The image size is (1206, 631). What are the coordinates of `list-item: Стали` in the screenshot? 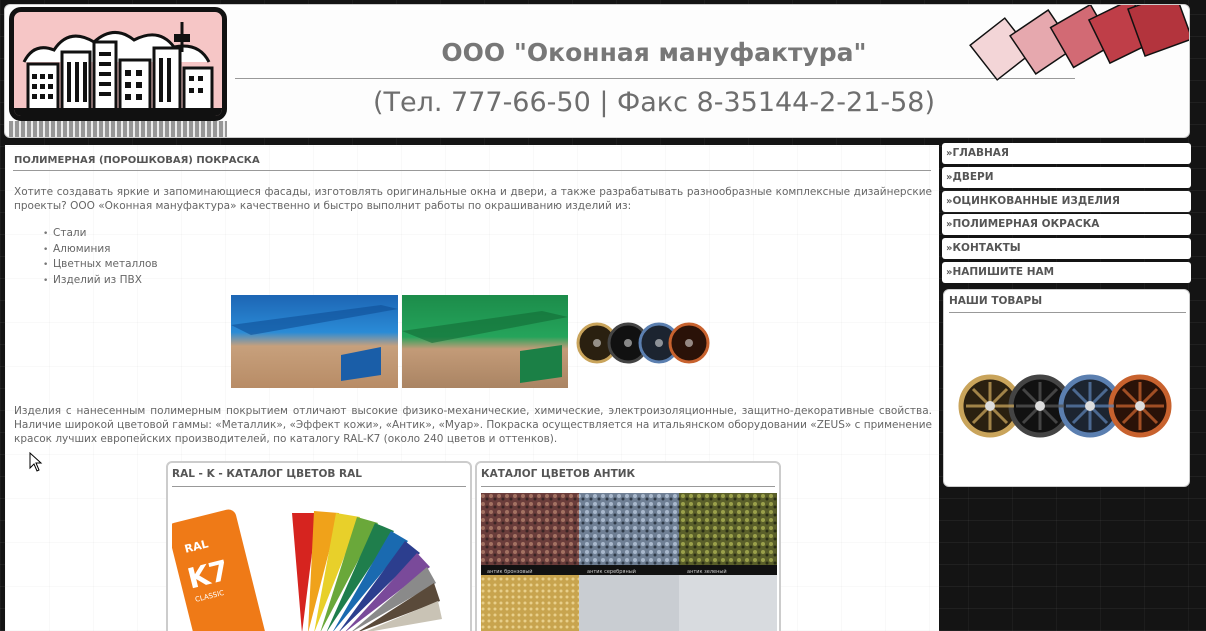 It's located at (100, 234).